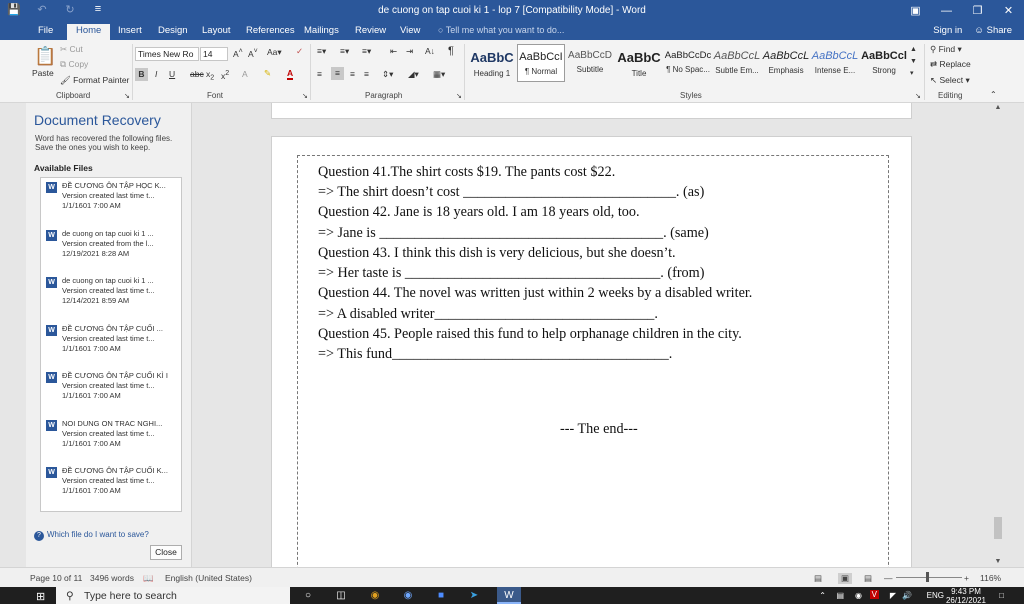 This screenshot has height=604, width=1024. What do you see at coordinates (393, 51) in the screenshot?
I see `decrease-indent-icon: ⇤` at bounding box center [393, 51].